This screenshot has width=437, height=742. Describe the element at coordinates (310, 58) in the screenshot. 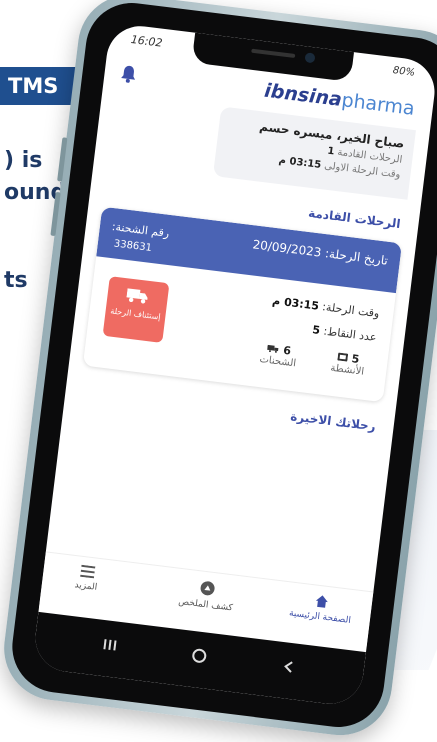

I see `front-camera` at that location.